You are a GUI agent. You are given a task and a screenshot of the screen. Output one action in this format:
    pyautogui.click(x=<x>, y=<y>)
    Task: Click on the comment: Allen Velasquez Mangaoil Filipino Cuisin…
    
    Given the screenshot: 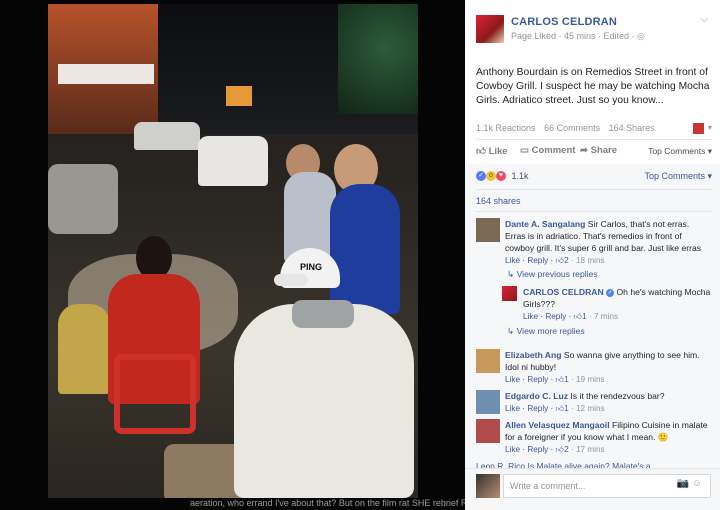 What is the action you would take?
    pyautogui.click(x=594, y=438)
    